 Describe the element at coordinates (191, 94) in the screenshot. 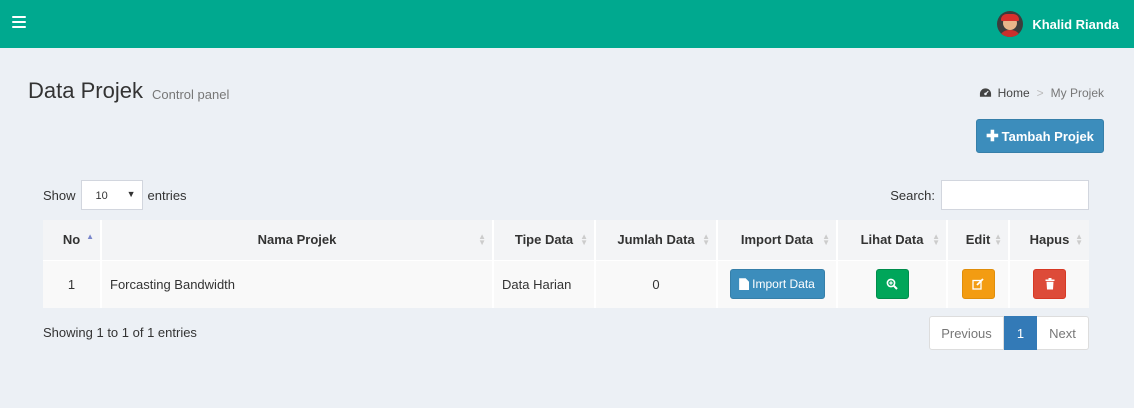

I see `page-subtitle: Control panel` at that location.